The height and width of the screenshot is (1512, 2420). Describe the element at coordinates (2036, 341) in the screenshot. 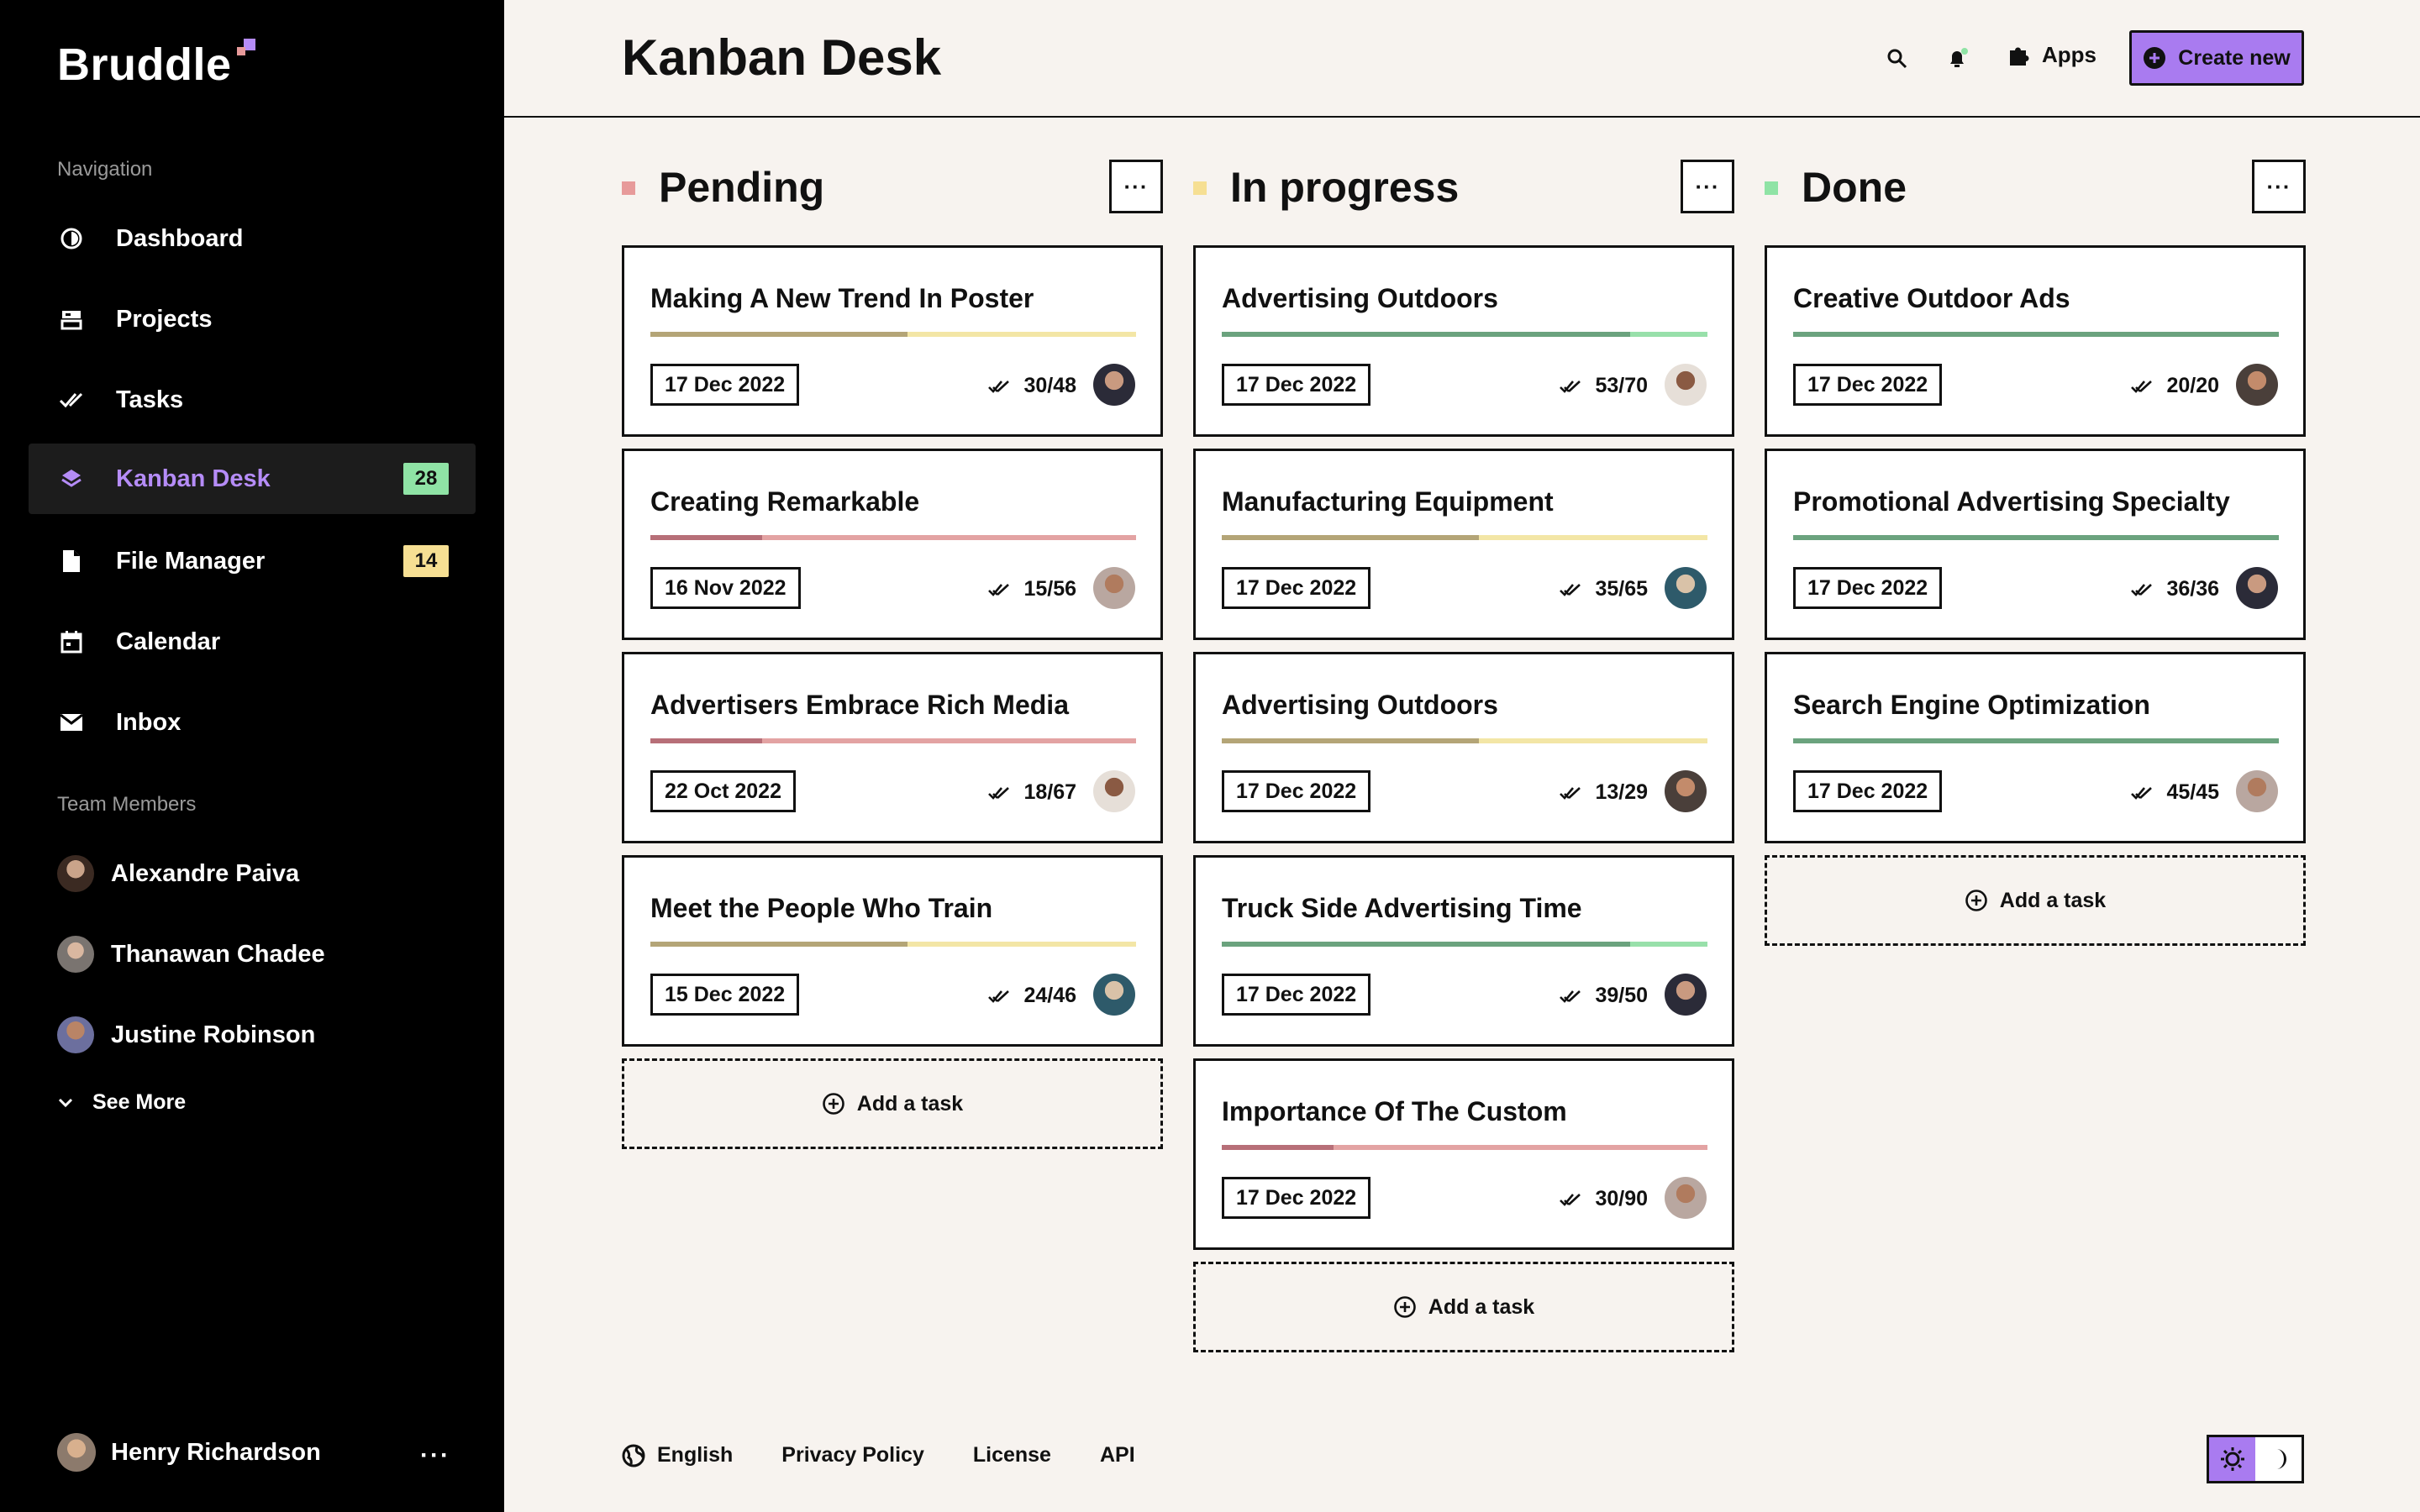

I see `task-card: Creative Outdoor Ads 17 Dec 2022 20/20` at that location.